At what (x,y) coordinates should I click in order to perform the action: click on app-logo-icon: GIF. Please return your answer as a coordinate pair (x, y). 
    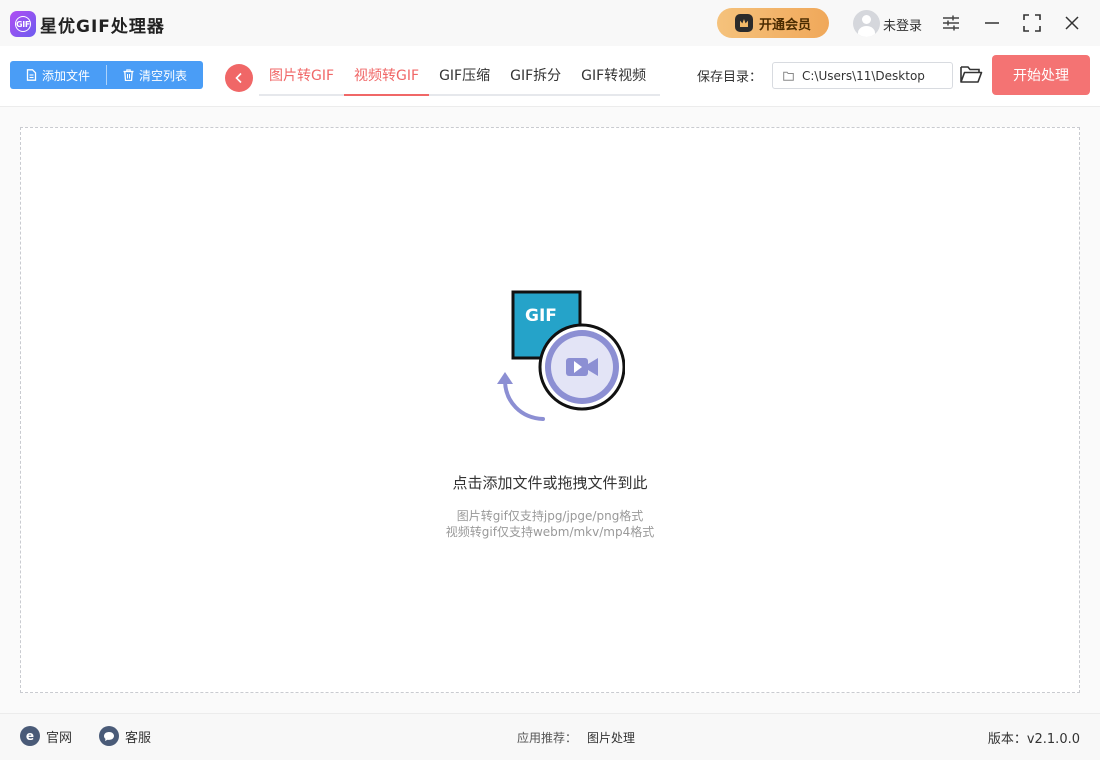
    Looking at the image, I should click on (23, 24).